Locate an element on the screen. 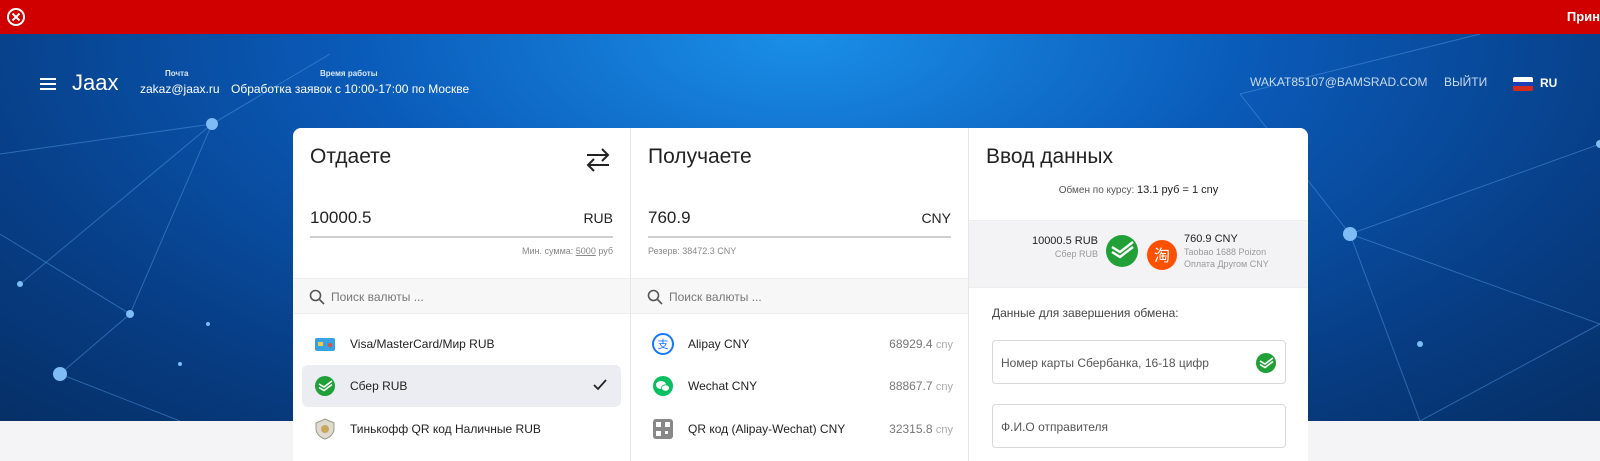  get-item-qr: QR код (Alipay-Wechat) CNY 32315.8 cny is located at coordinates (799, 429).